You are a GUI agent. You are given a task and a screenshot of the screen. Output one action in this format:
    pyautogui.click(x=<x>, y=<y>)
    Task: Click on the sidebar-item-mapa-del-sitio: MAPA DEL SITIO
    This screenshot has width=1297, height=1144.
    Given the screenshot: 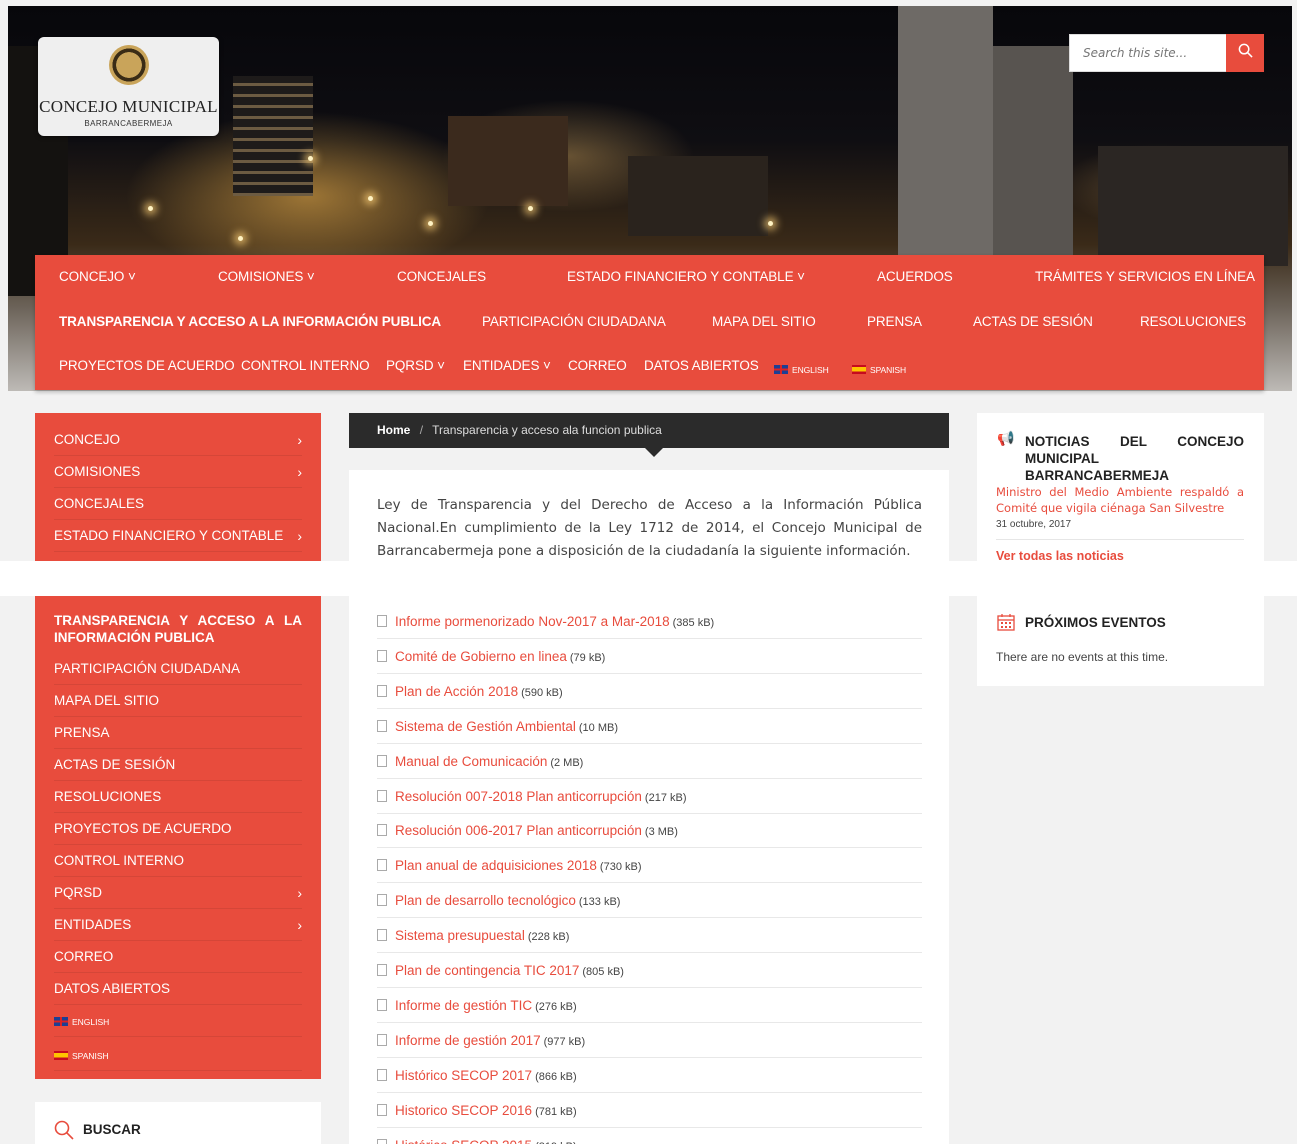 What is the action you would take?
    pyautogui.click(x=178, y=701)
    